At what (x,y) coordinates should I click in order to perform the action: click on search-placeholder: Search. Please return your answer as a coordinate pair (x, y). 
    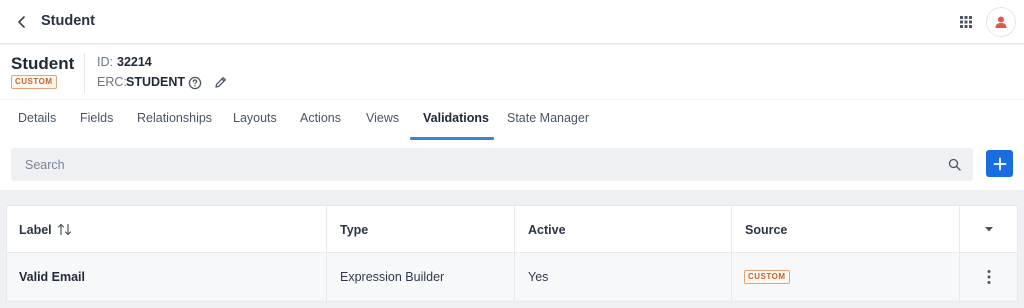
    Looking at the image, I should click on (45, 165).